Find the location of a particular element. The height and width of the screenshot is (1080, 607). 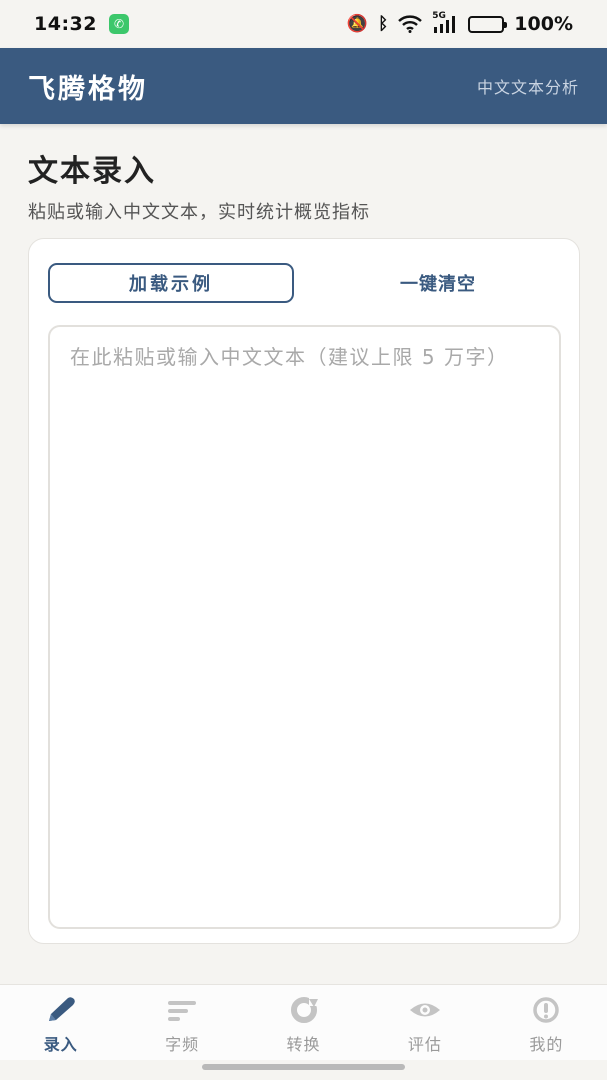

status-bar: 14:32 ✆ 🔕 ᛒ 5G 100% is located at coordinates (303, 24).